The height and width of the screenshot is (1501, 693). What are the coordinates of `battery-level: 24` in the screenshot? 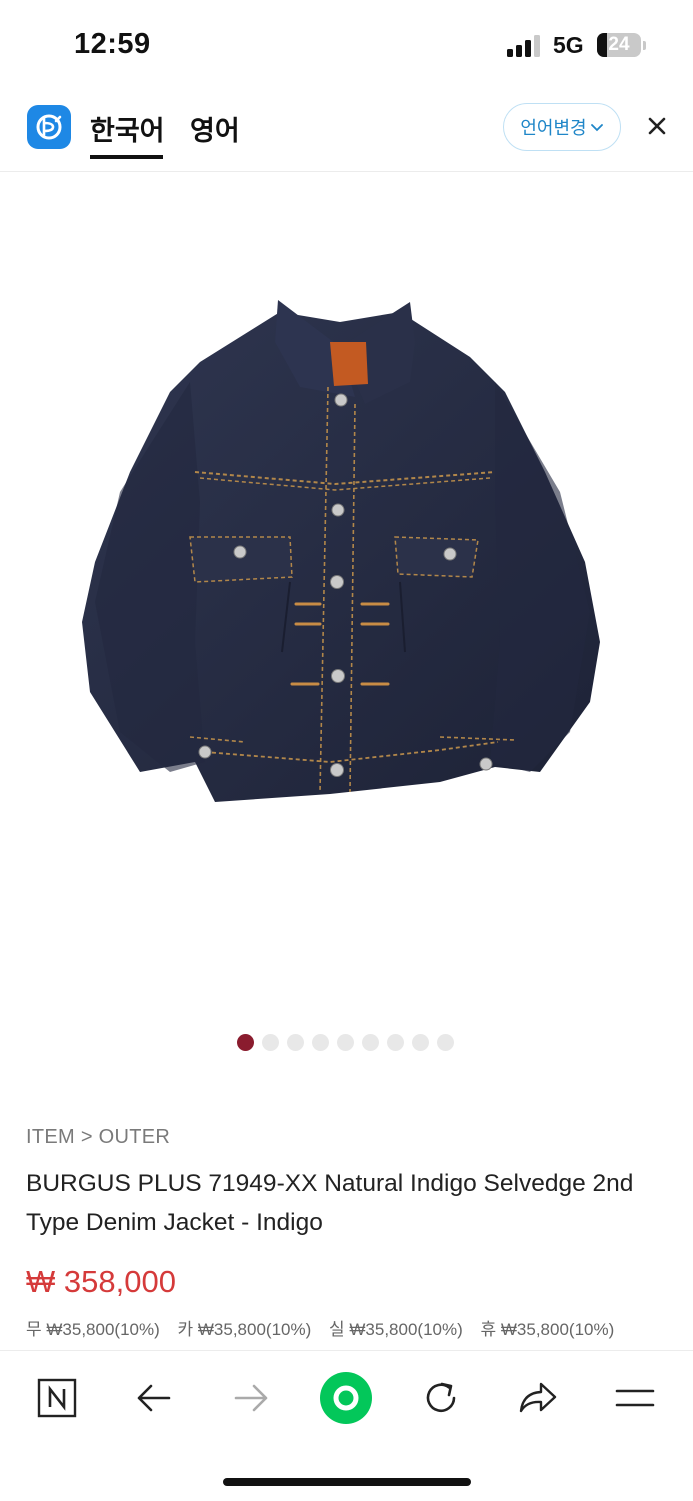 It's located at (619, 44).